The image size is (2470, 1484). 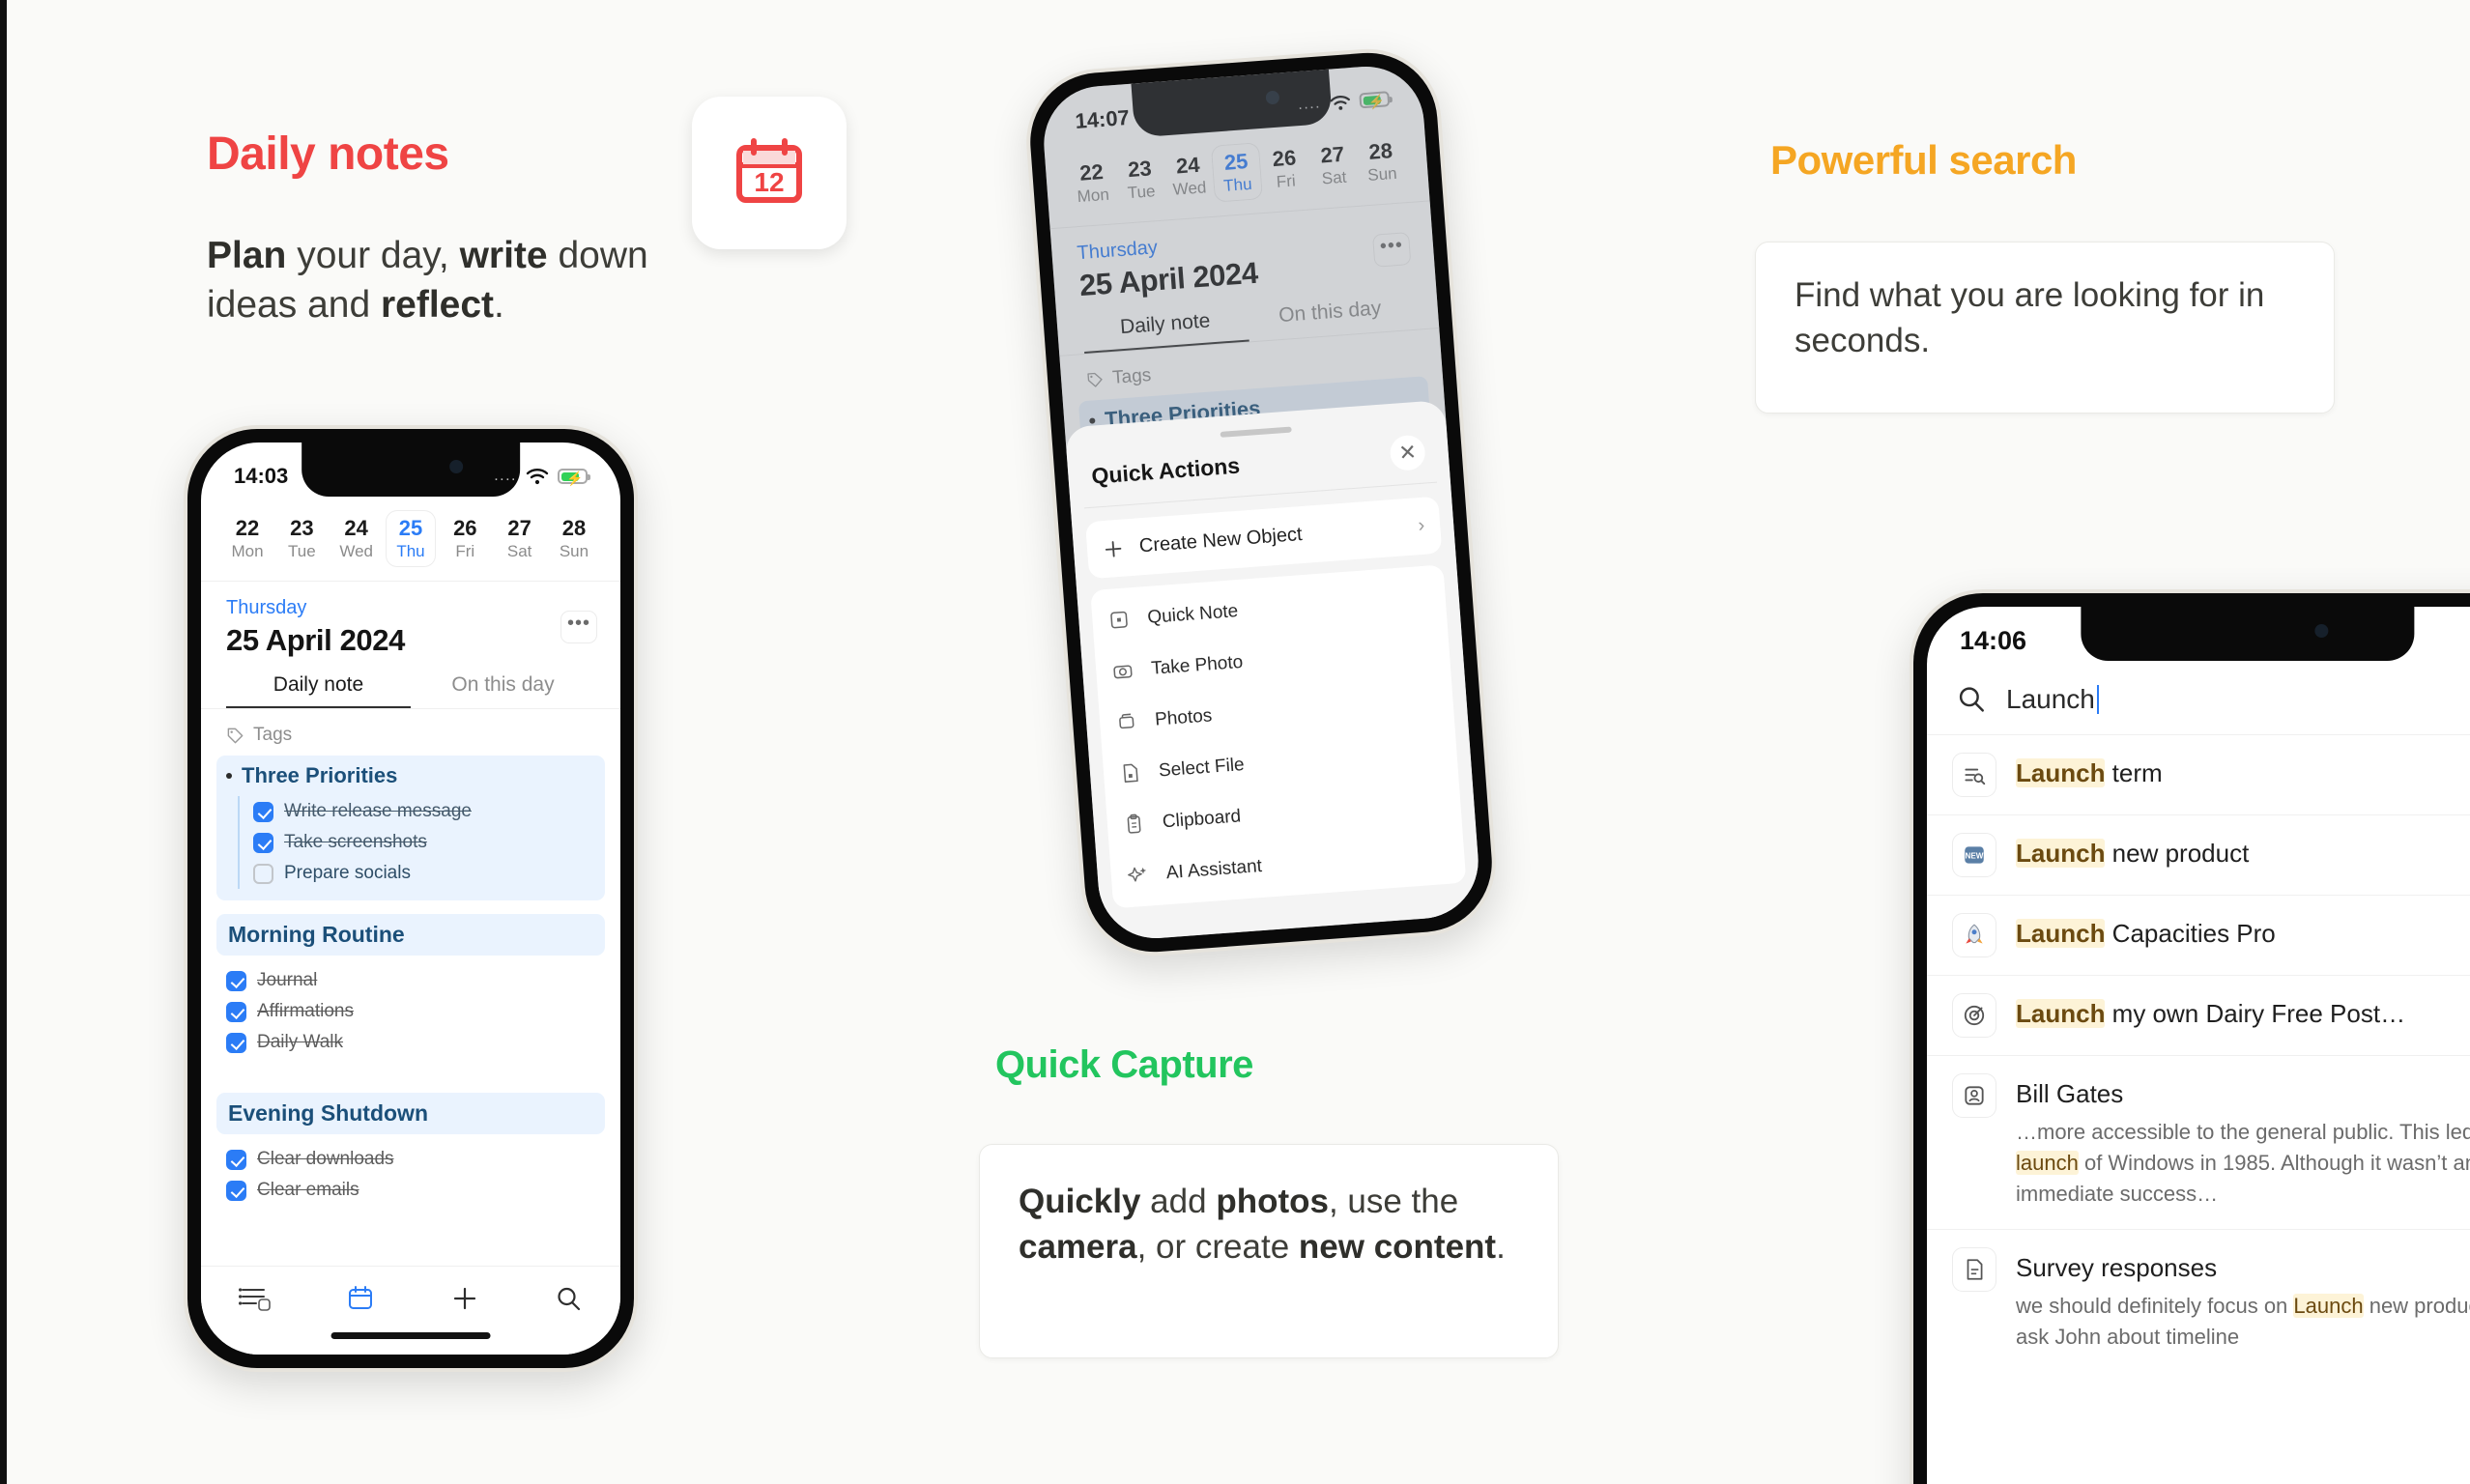 What do you see at coordinates (769, 173) in the screenshot?
I see `calendar-badge-icon: 12` at bounding box center [769, 173].